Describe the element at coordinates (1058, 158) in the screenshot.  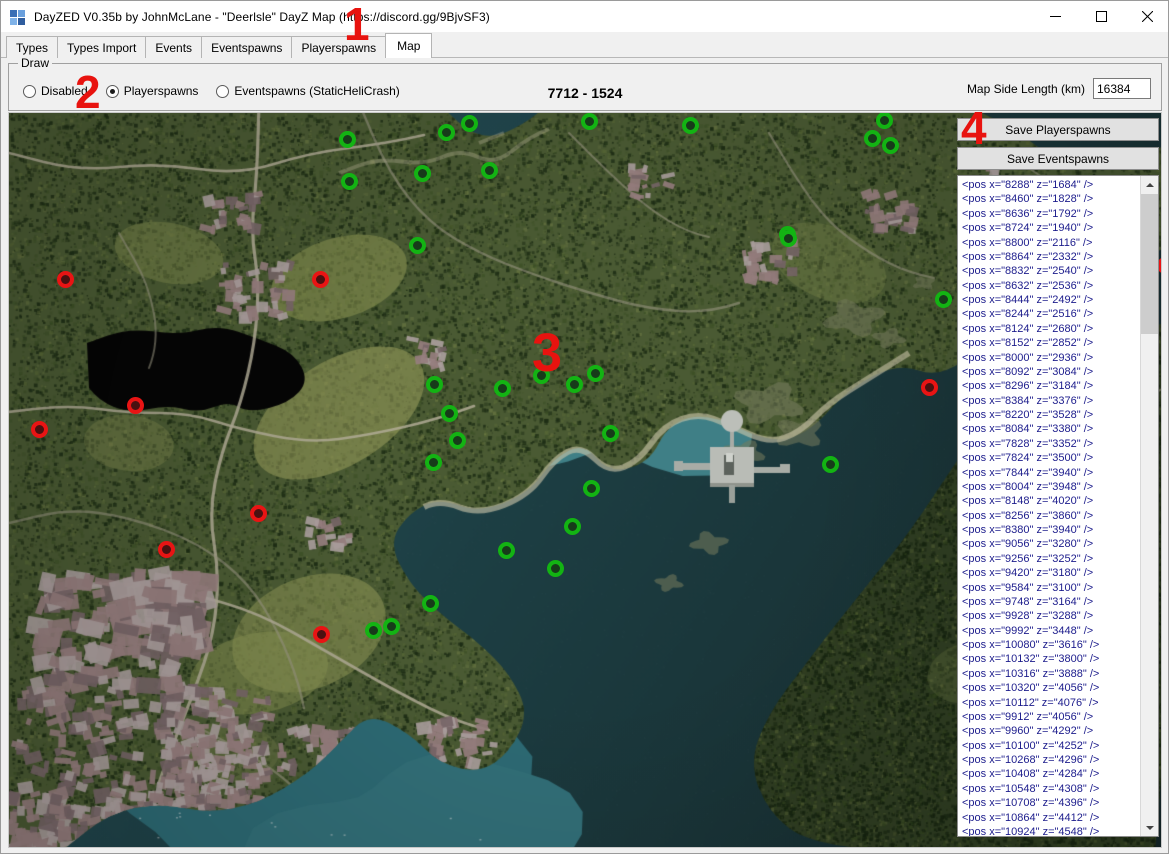
I see `save-eventspawns-button: Save Eventspawns` at that location.